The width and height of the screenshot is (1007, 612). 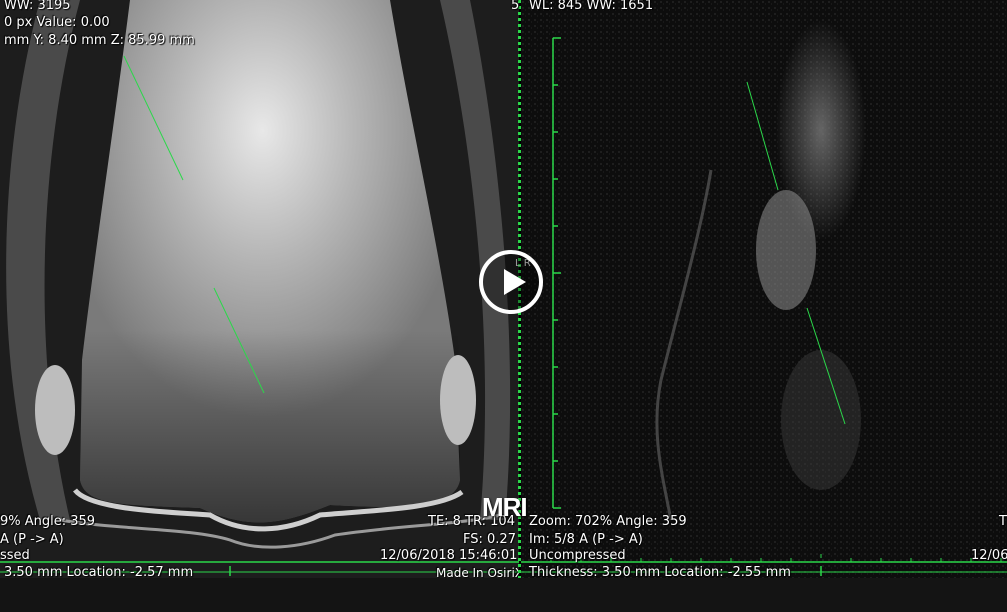 What do you see at coordinates (1003, 521) in the screenshot?
I see `right-te-label: T` at bounding box center [1003, 521].